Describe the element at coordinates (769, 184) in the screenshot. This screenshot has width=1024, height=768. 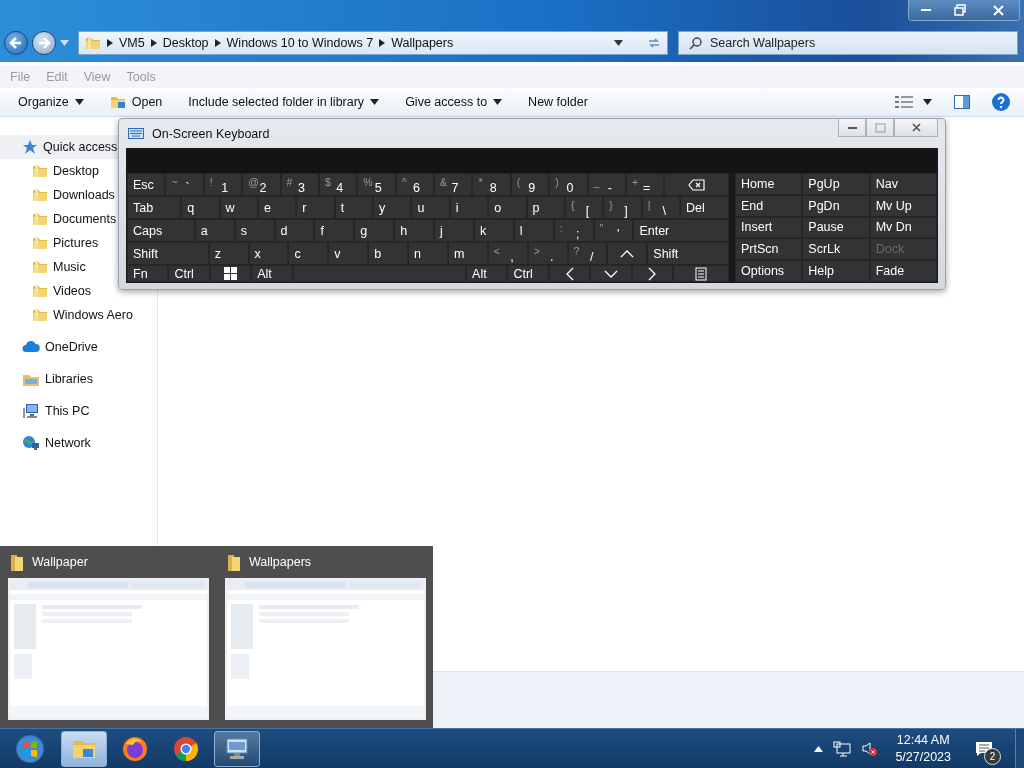
I see `keyboard-key: Home` at that location.